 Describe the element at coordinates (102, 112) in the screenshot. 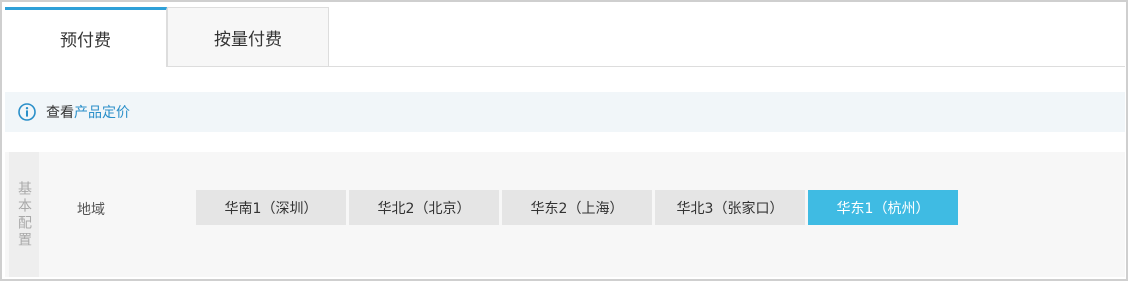

I see `product-pricing-link: 产品定价` at that location.